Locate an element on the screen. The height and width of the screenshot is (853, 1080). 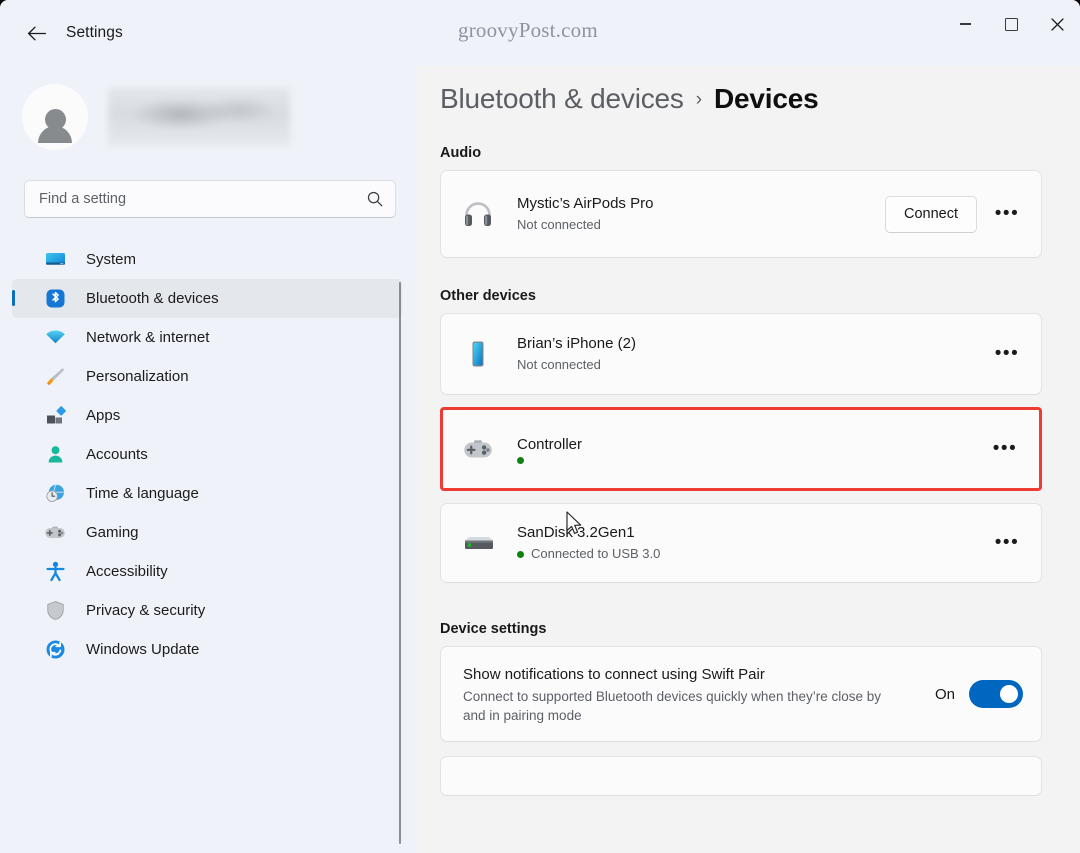
clock-globe-icon is located at coordinates (55, 494).